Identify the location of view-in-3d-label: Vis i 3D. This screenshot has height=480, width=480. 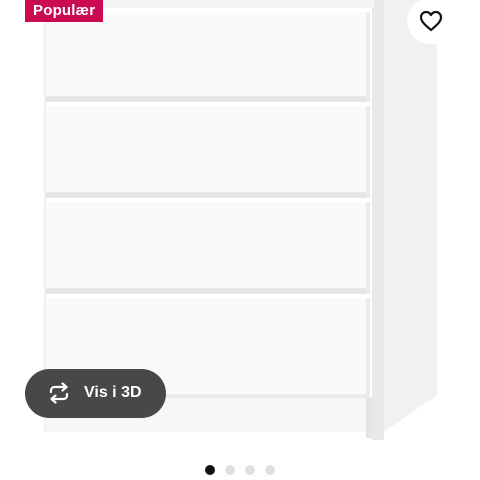
(113, 392).